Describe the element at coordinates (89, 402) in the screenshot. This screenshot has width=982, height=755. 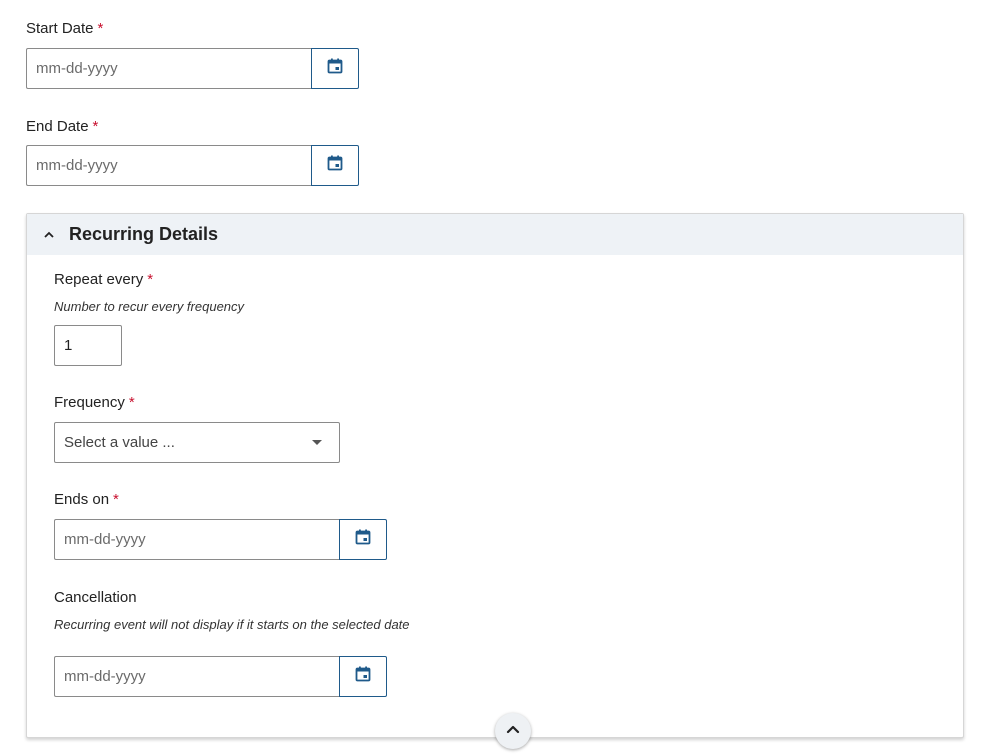
I see `frequency-label-text: Frequency` at that location.